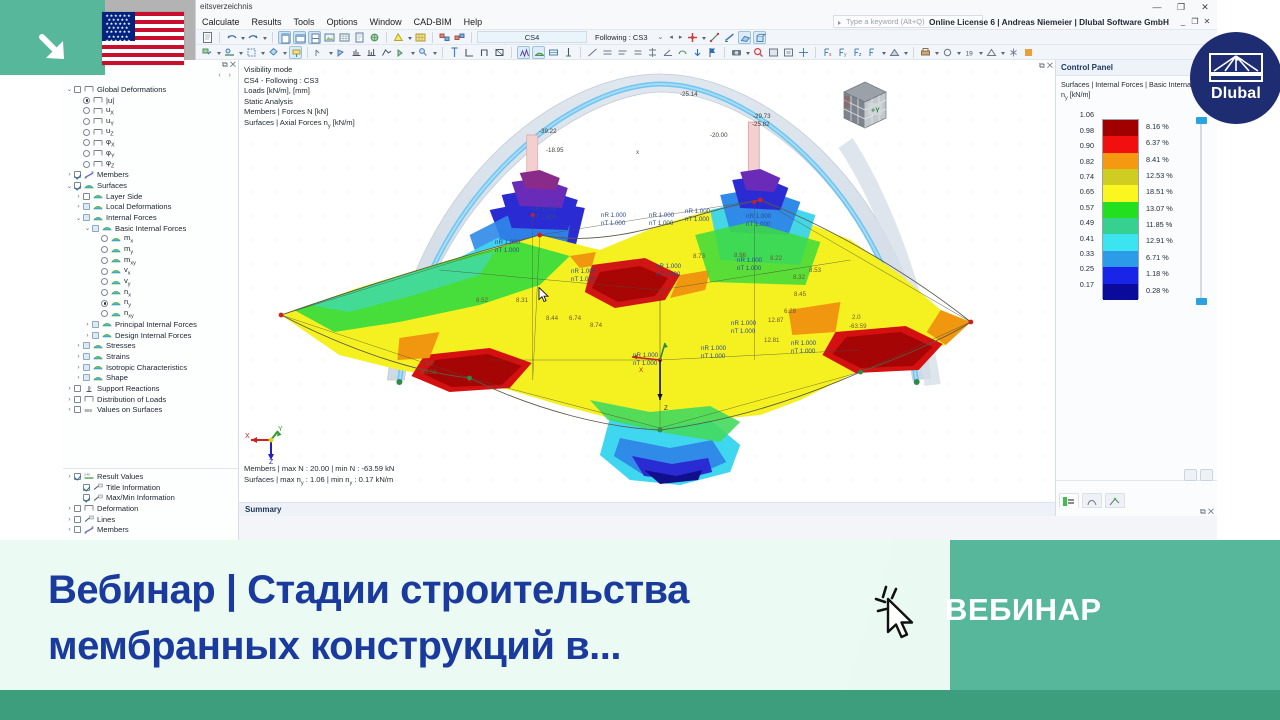 The height and width of the screenshot is (720, 1280). Describe the element at coordinates (401, 52) in the screenshot. I see `result-value-icon` at that location.